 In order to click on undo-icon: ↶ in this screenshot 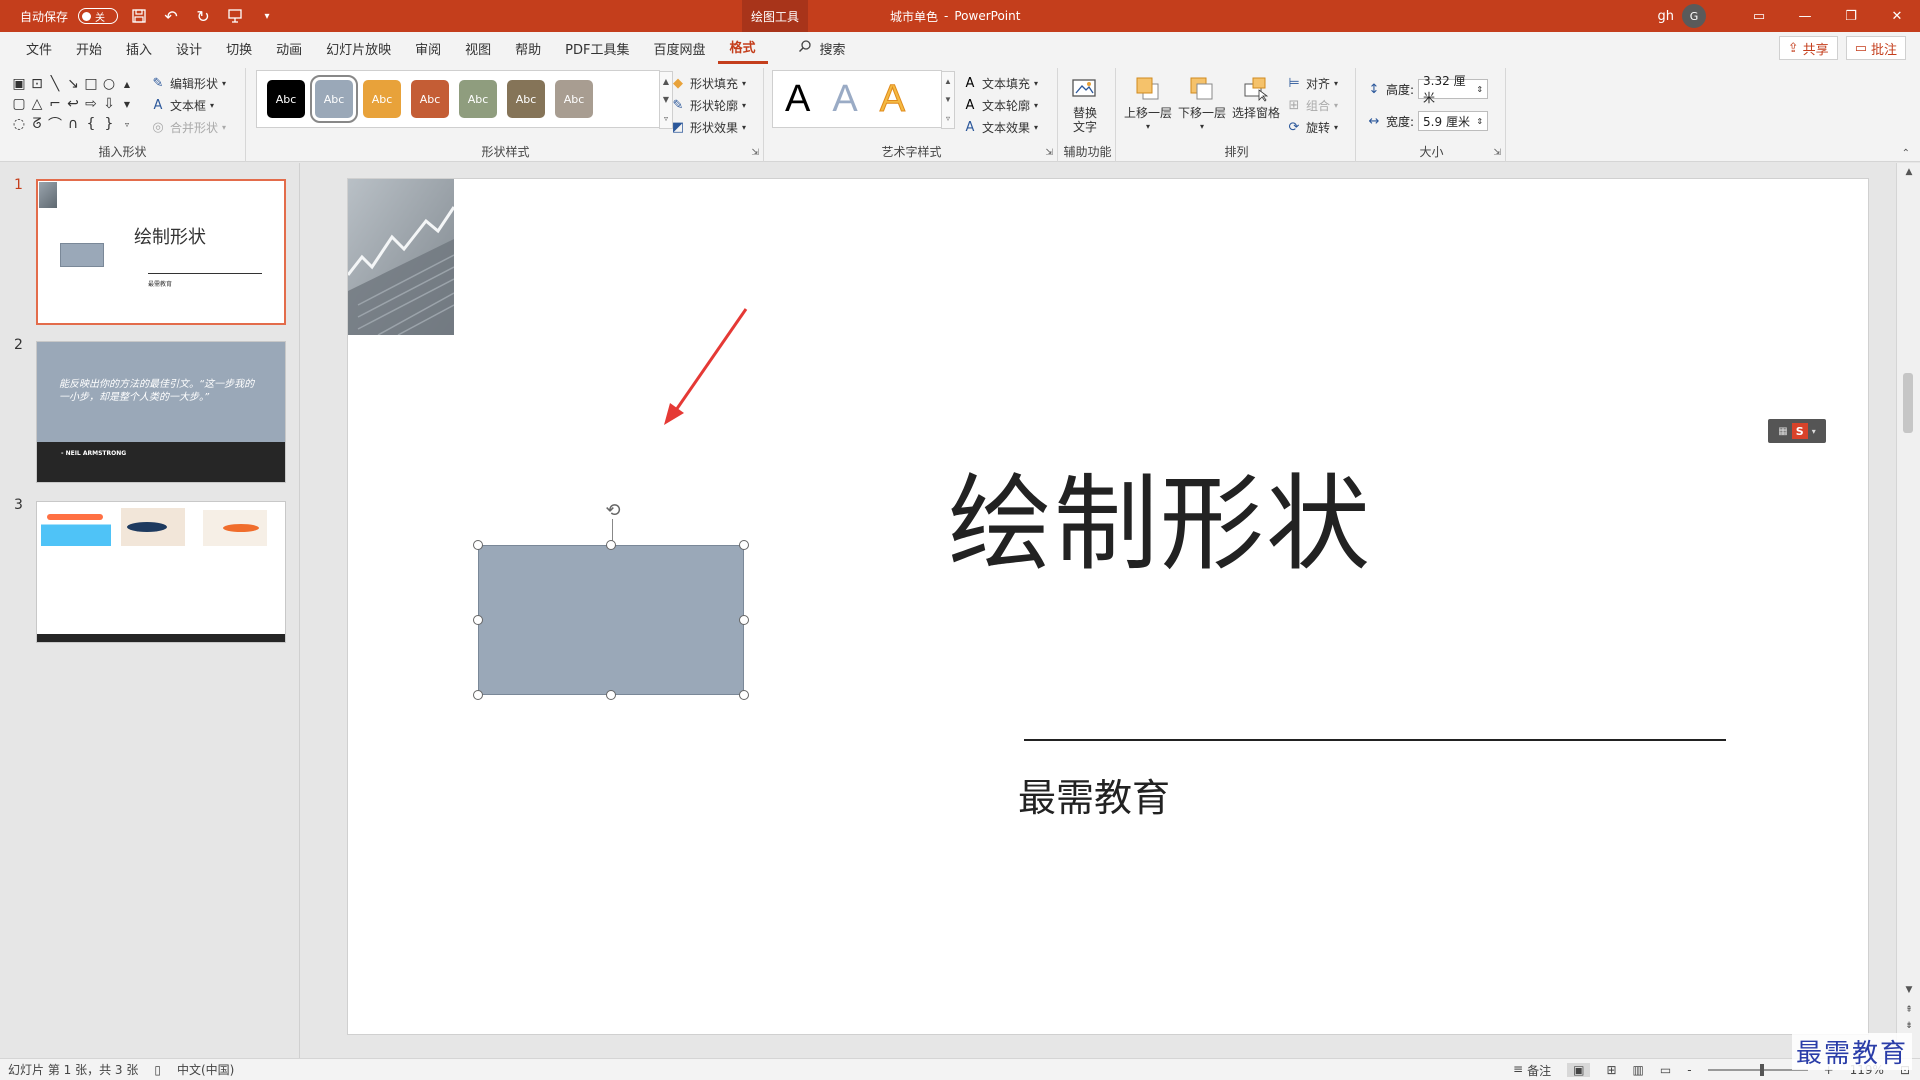, I will do `click(171, 16)`.